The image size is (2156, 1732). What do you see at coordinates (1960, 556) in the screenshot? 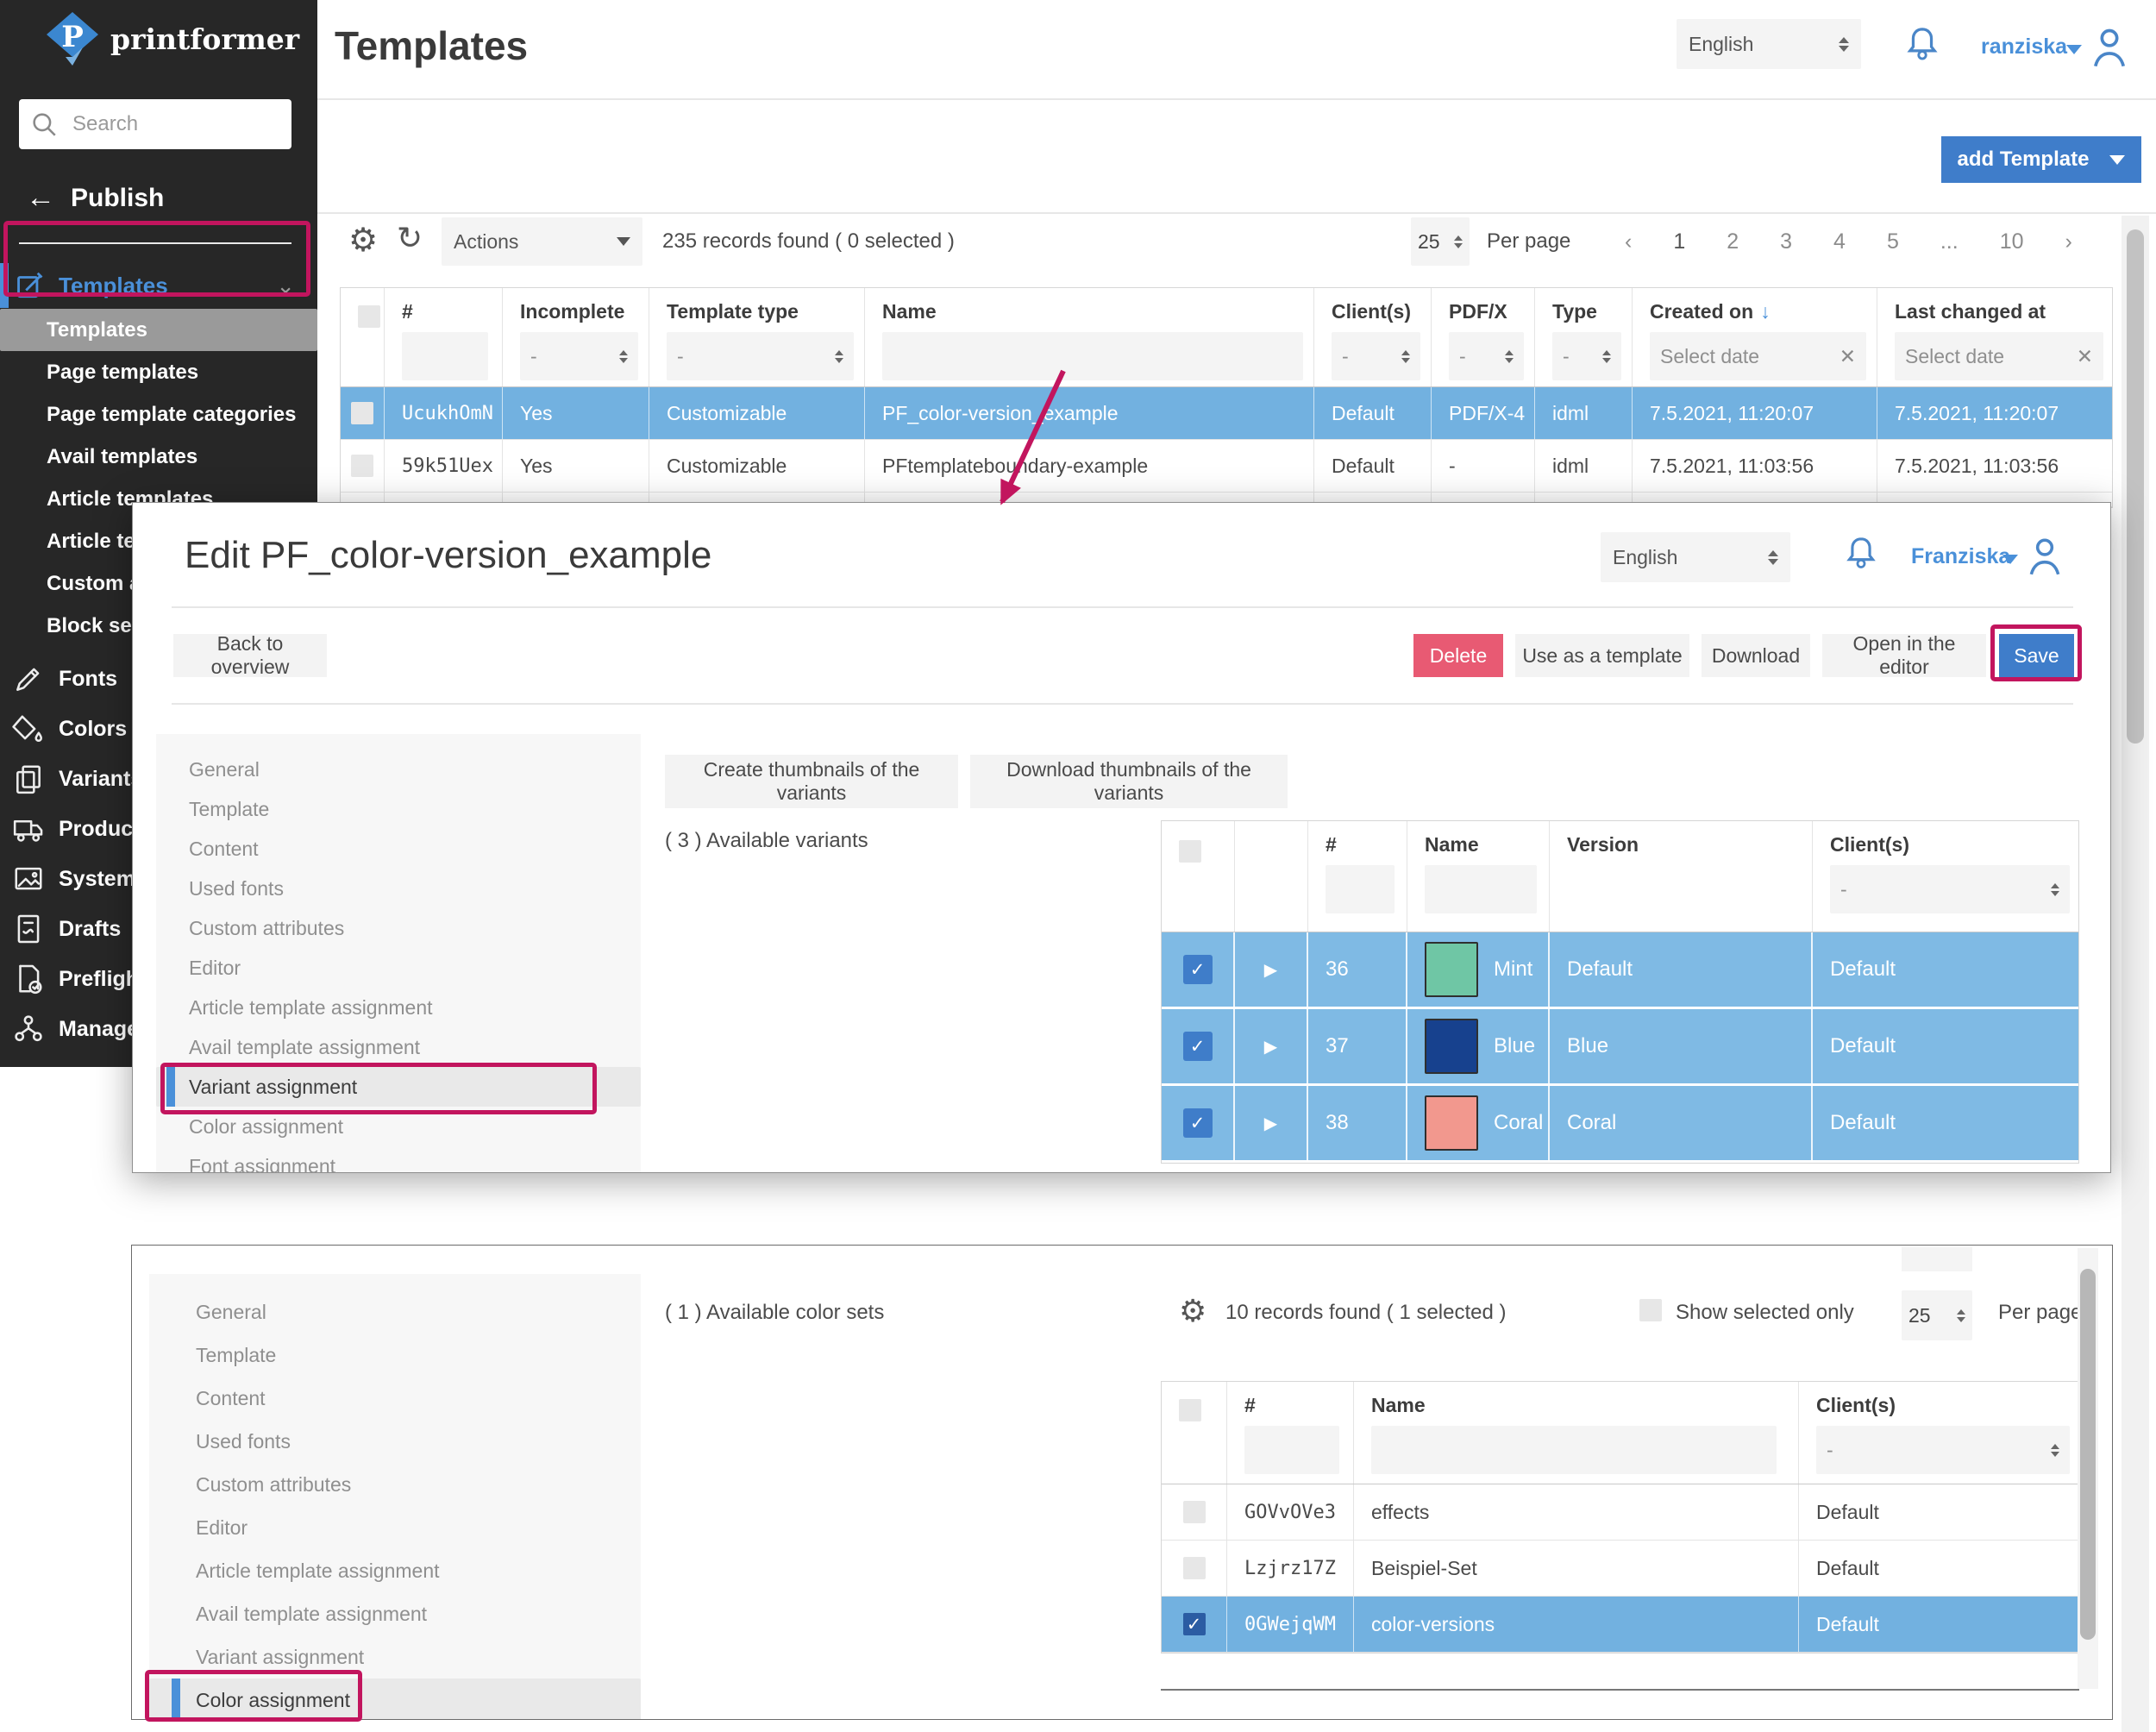
I see `modal-user-name: Franziska` at bounding box center [1960, 556].